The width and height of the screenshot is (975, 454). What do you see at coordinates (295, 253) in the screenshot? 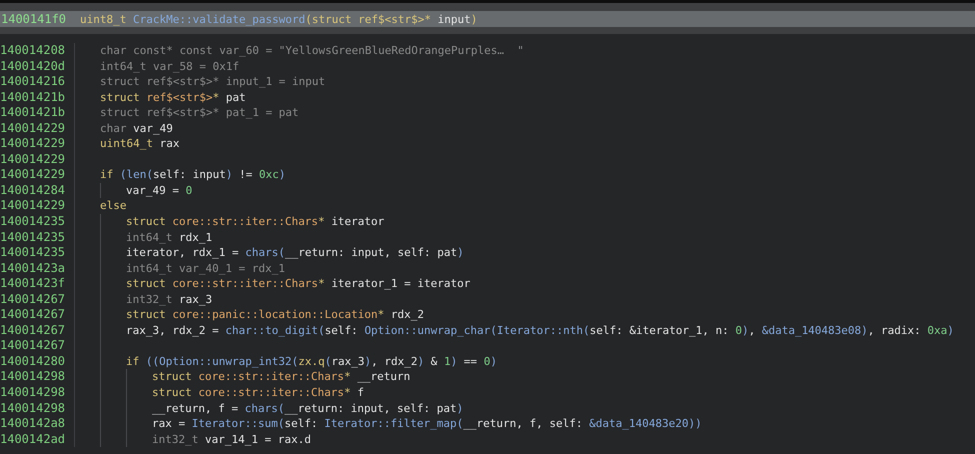
I see `code-line: iterator, rdx_1 = chars(__return: input, self: pat)` at bounding box center [295, 253].